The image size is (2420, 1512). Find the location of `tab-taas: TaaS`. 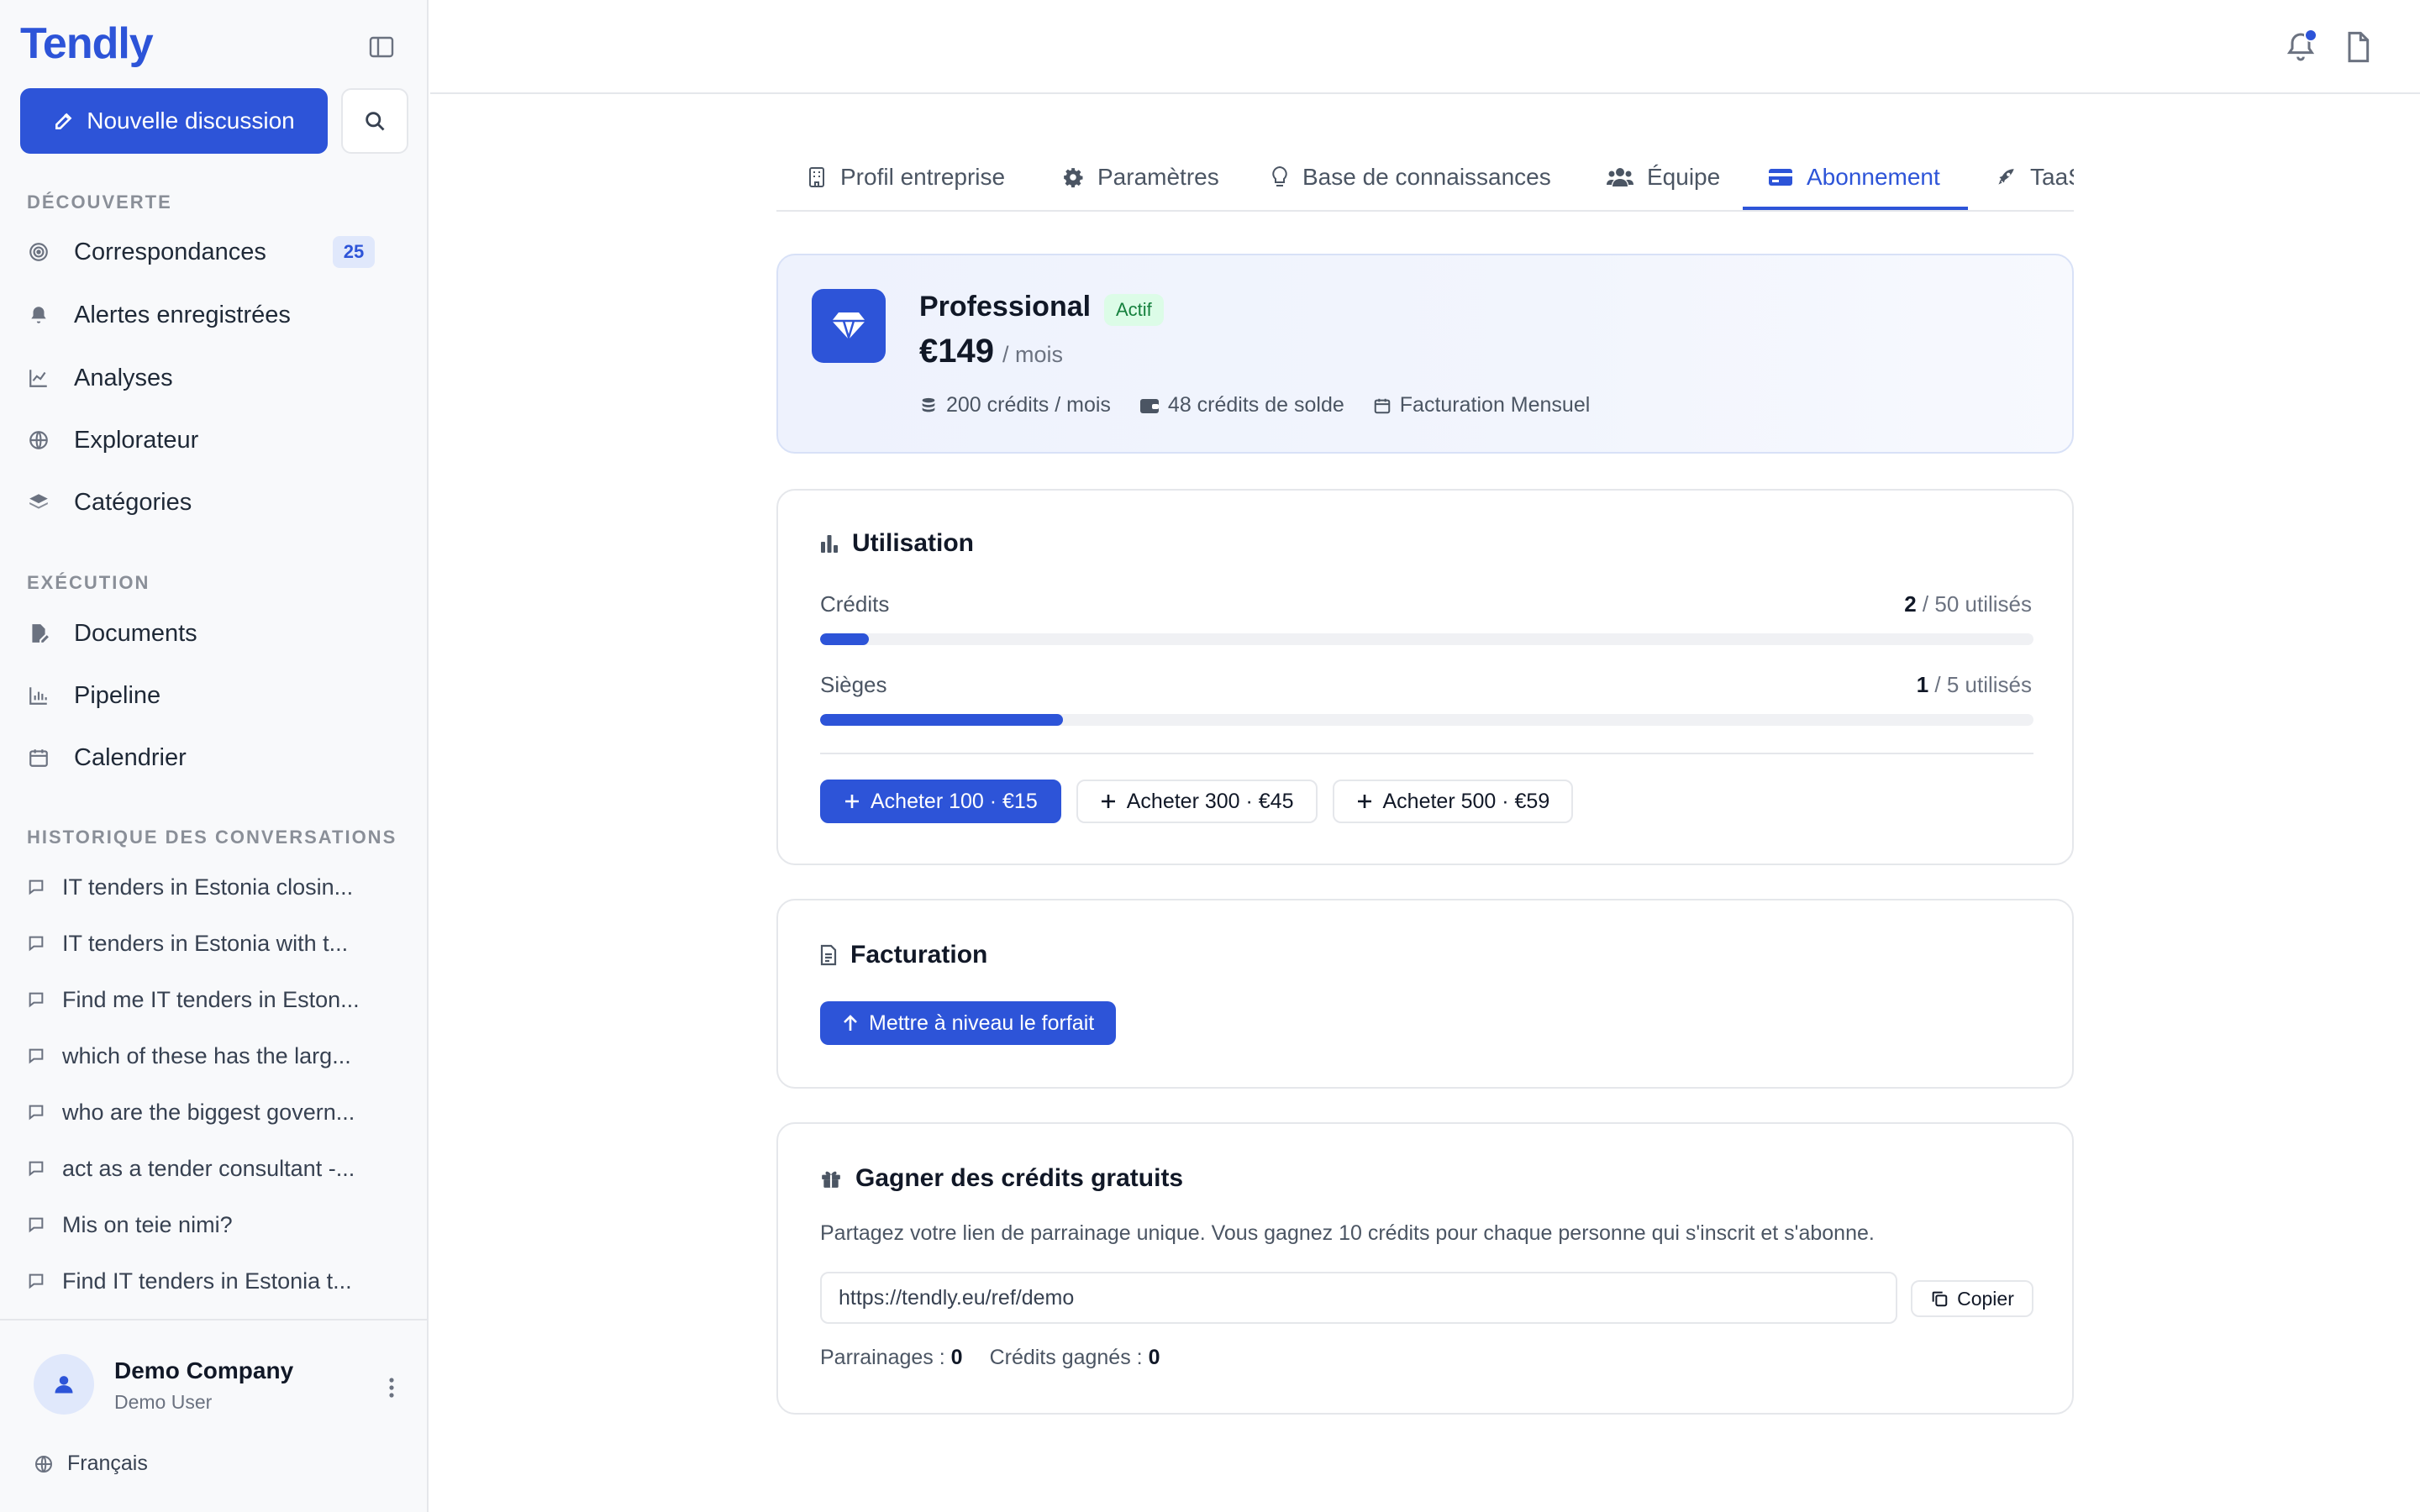

tab-taas: TaaS is located at coordinates (2035, 176).